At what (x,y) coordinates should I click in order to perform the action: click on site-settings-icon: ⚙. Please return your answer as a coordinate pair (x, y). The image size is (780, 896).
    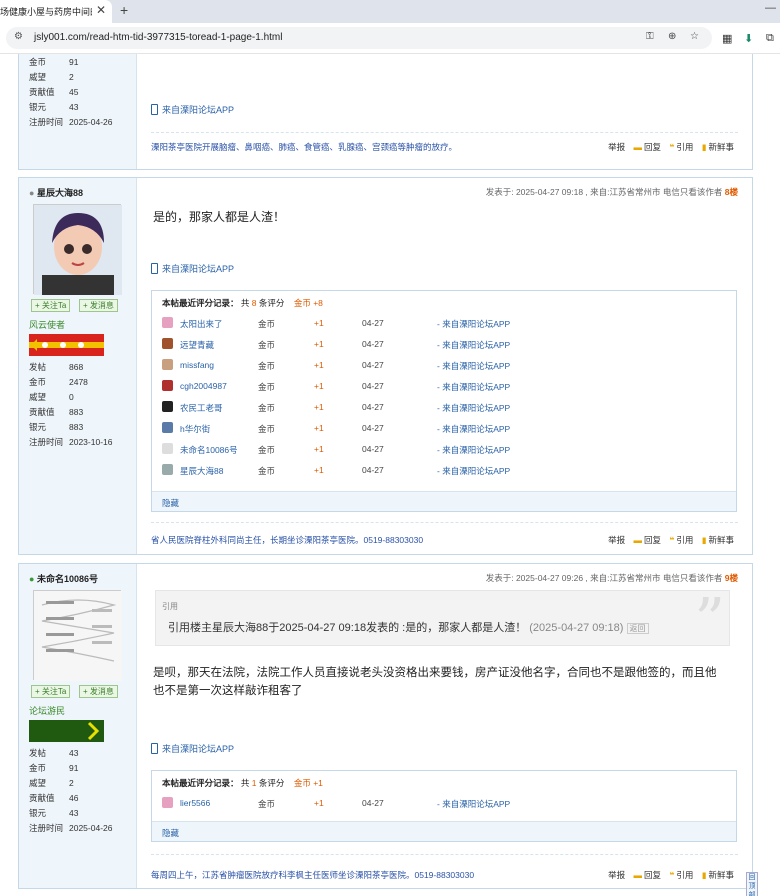
    Looking at the image, I should click on (18, 36).